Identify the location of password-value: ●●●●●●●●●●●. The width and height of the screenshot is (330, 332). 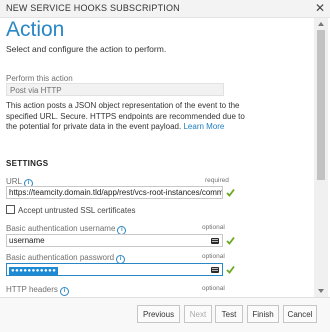
(34, 271).